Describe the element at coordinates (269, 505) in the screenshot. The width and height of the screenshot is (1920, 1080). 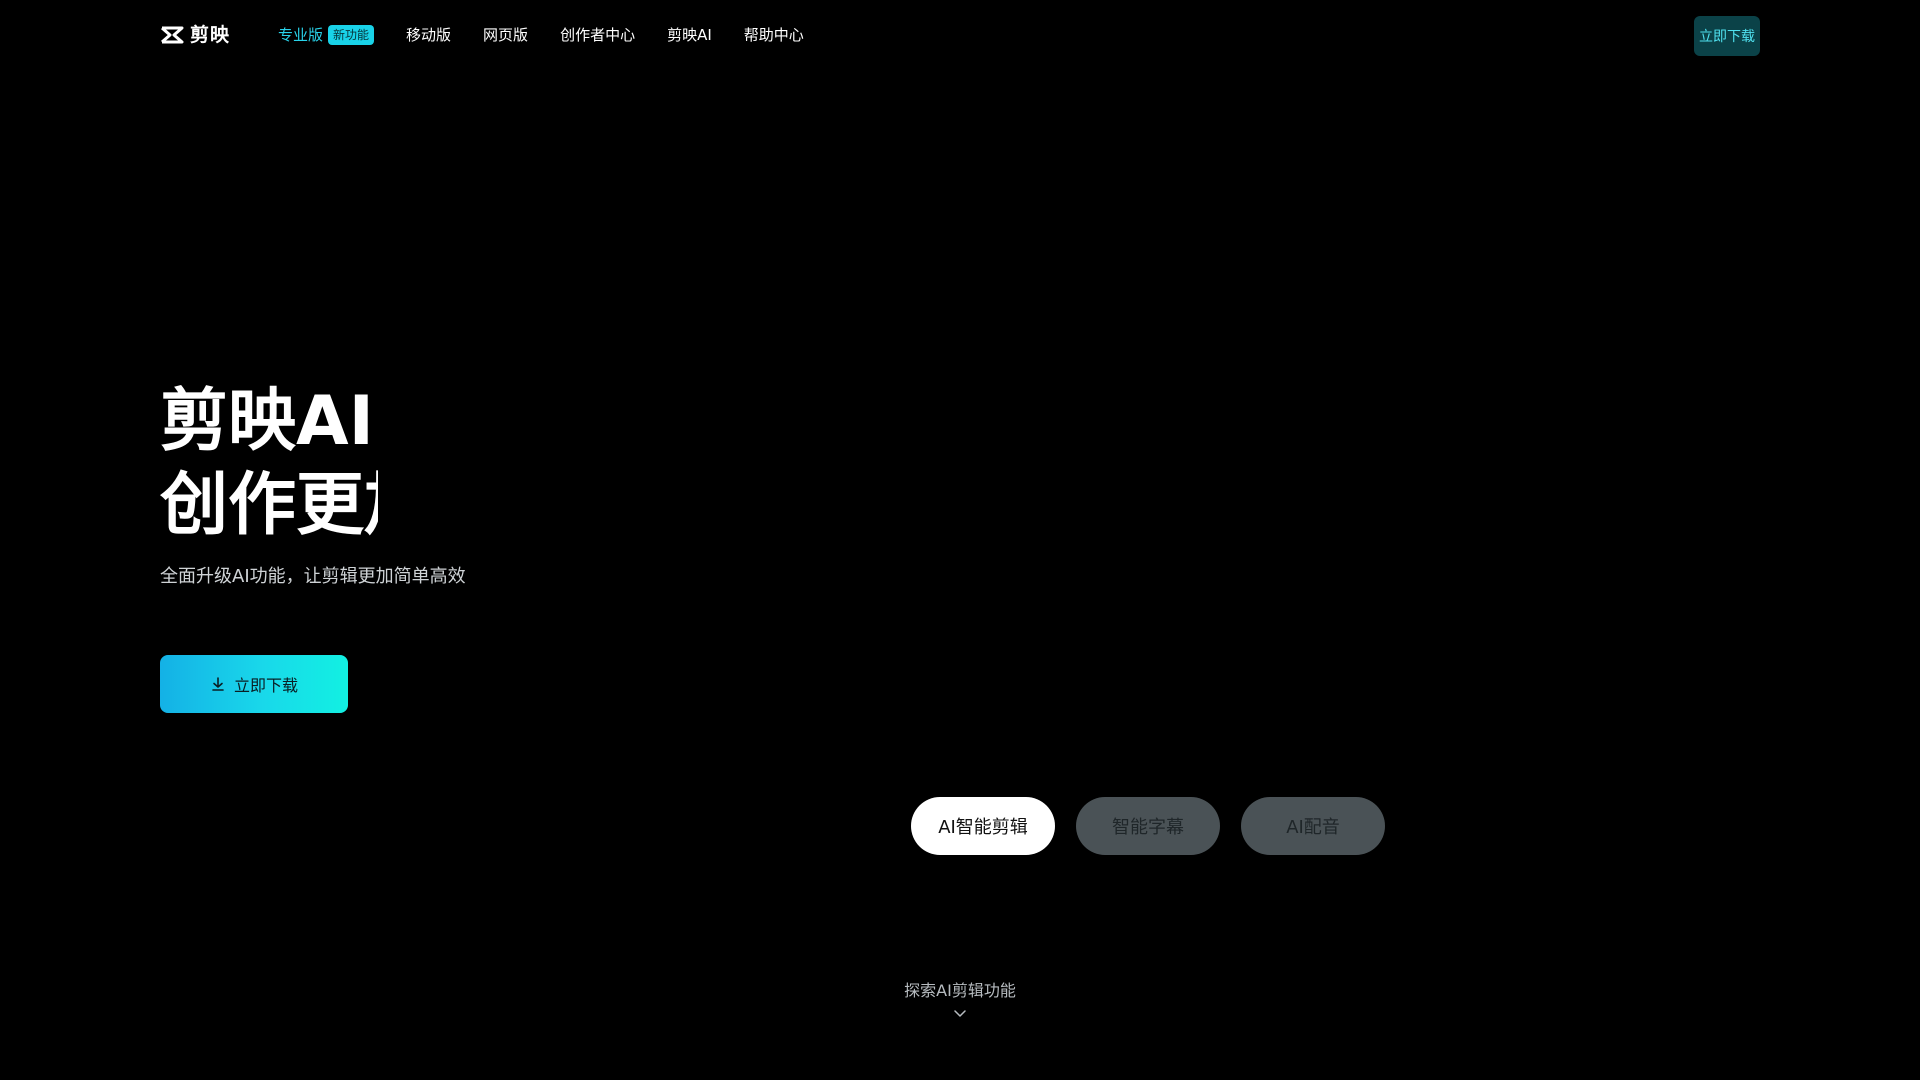
I see `hero-title-line-2: 创作更加简单` at that location.